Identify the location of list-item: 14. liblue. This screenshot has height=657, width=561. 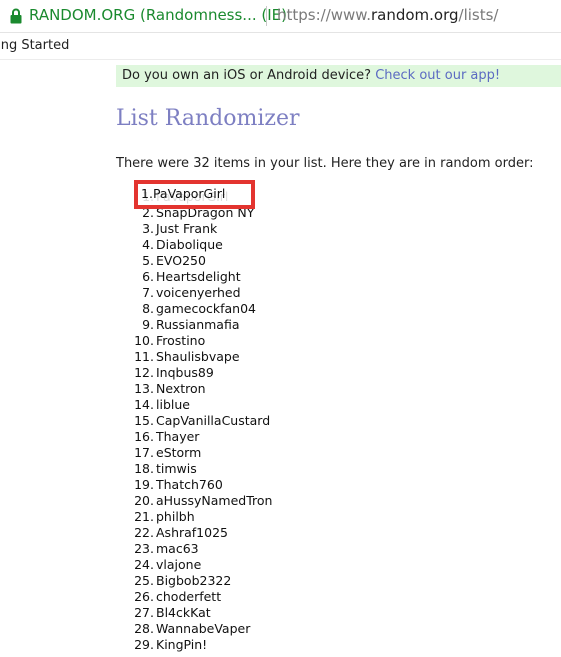
(201, 405).